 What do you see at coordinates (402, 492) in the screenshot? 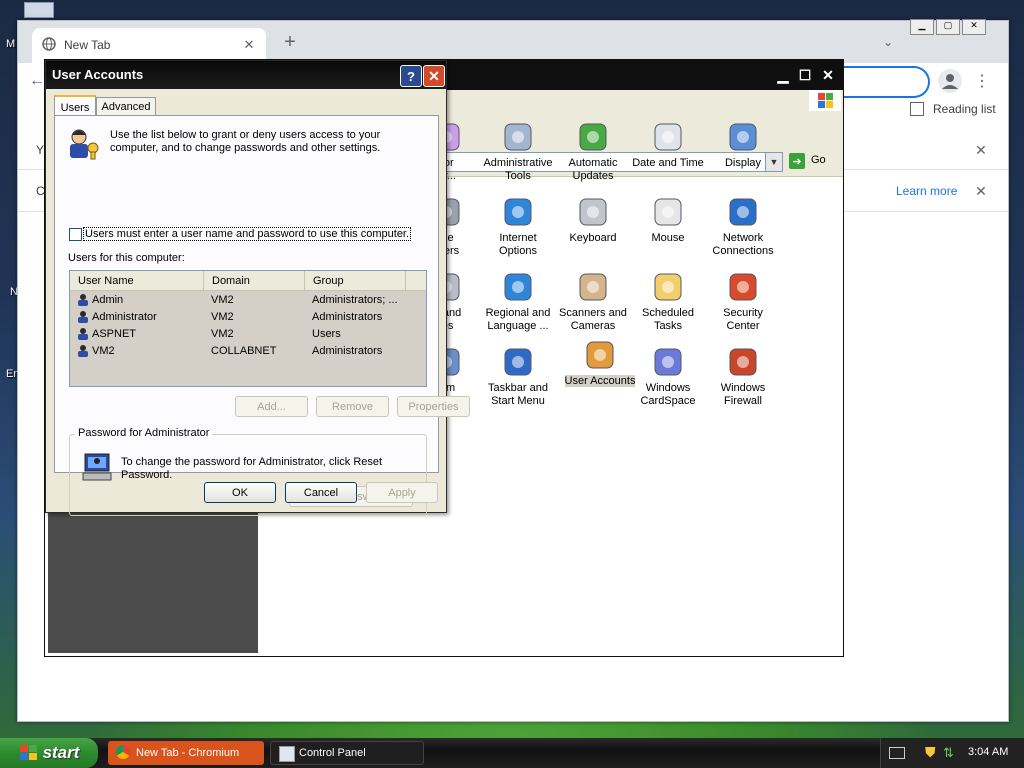
I see `apply-button: Apply` at bounding box center [402, 492].